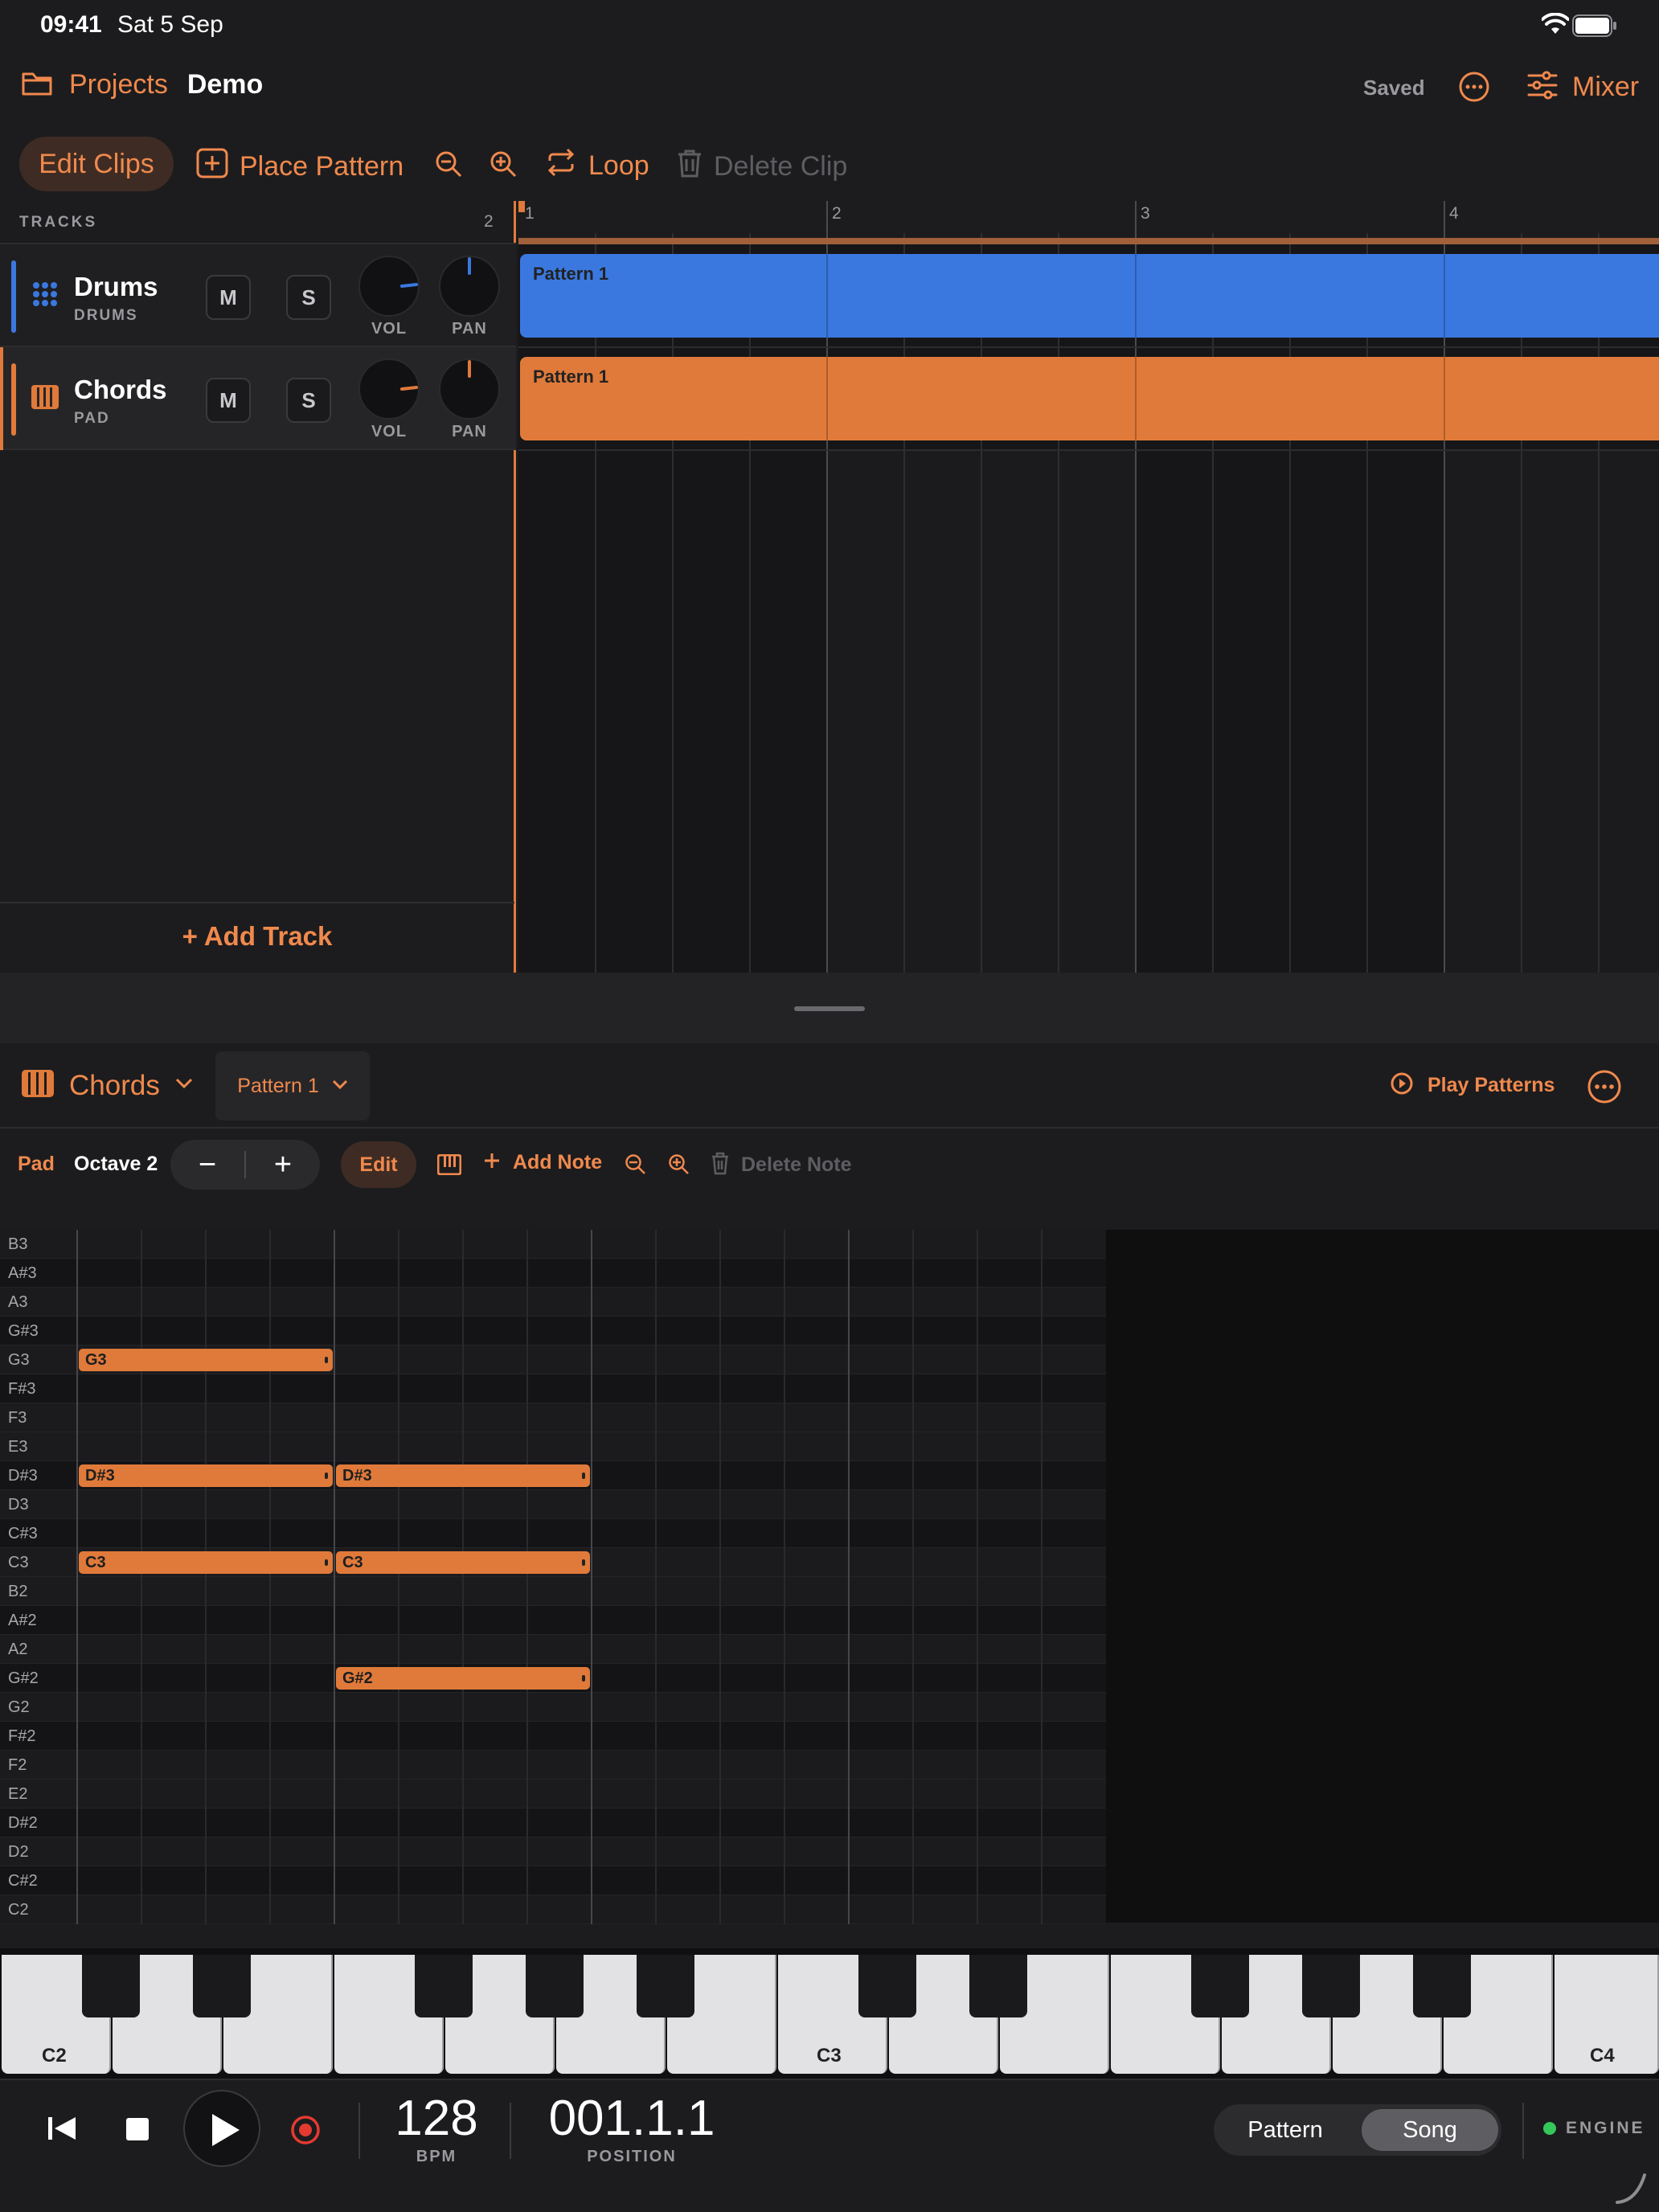  Describe the element at coordinates (1605, 2128) in the screenshot. I see `engine-label: ENGINE` at that location.